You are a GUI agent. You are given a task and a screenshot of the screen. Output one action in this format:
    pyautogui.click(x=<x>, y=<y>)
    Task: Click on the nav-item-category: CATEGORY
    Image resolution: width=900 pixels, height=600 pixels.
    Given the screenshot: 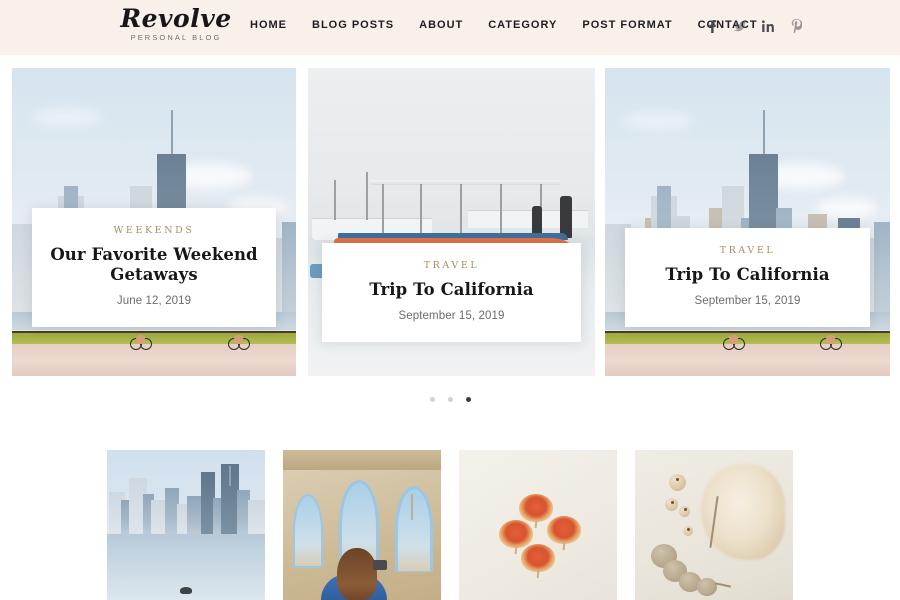 What is the action you would take?
    pyautogui.click(x=522, y=25)
    